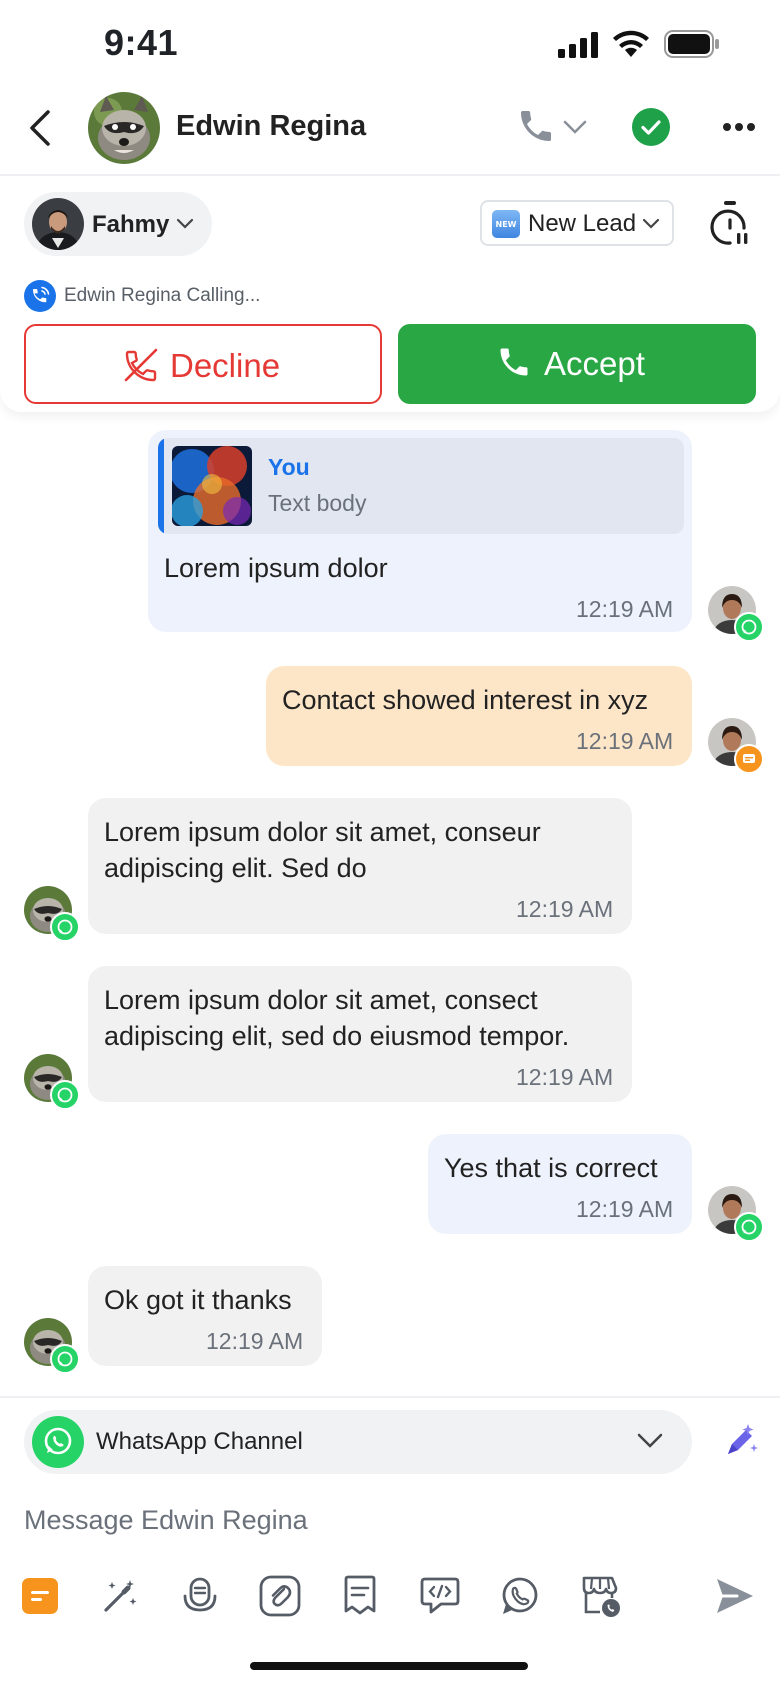  Describe the element at coordinates (317, 503) in the screenshot. I see `reply-body: Text body` at that location.